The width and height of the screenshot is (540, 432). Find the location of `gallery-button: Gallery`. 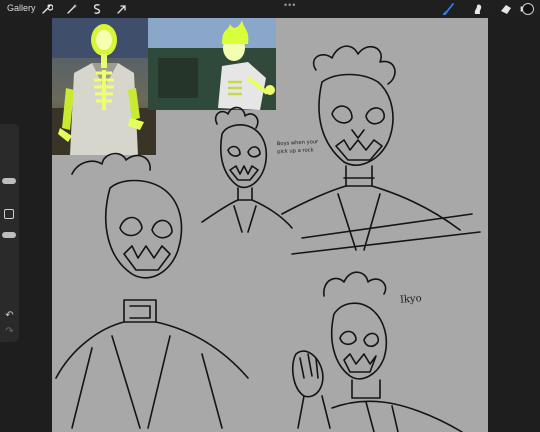

gallery-button: Gallery is located at coordinates (21, 8).